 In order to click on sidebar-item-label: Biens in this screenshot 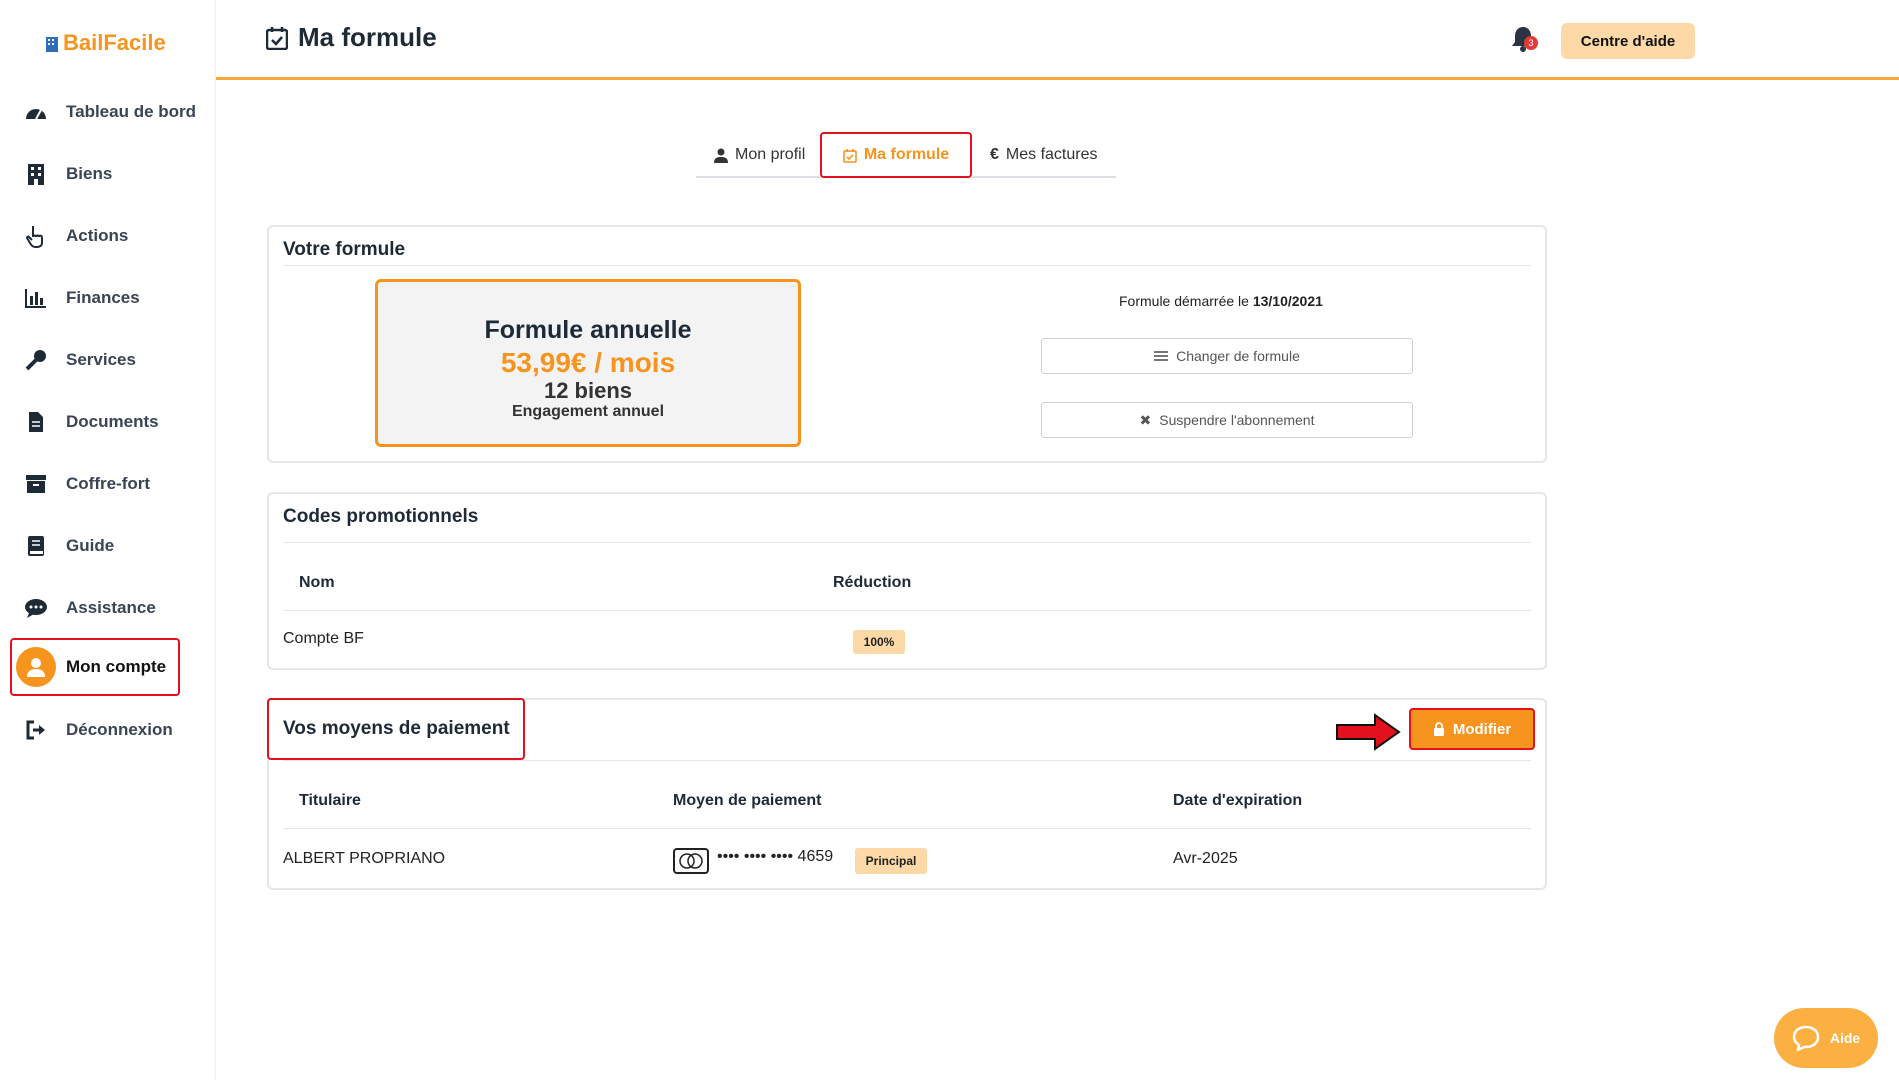, I will do `click(89, 173)`.